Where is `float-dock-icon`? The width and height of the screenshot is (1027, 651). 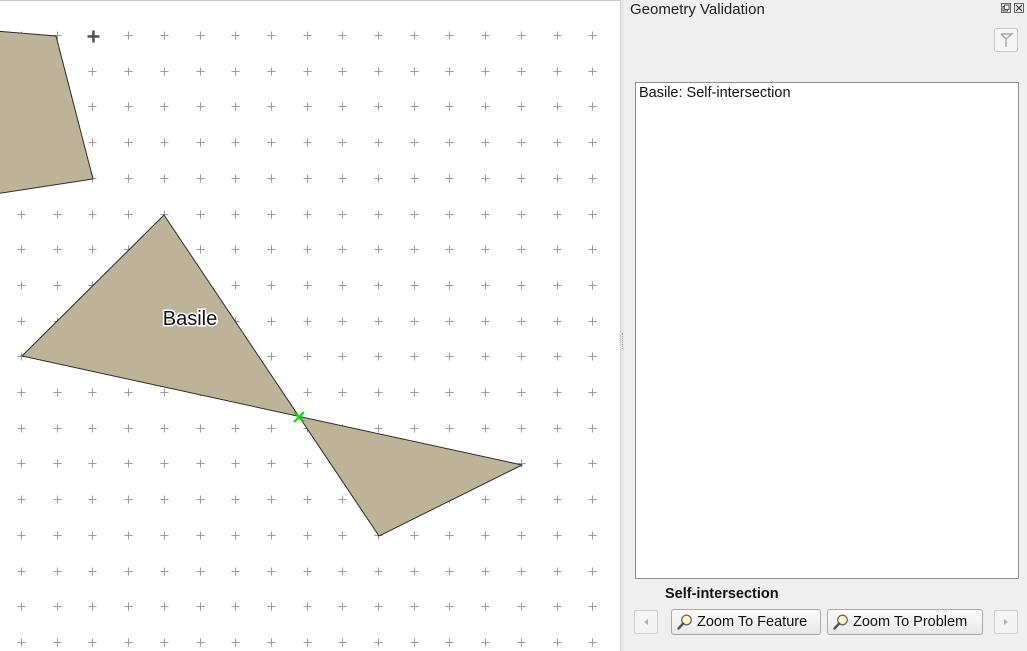
float-dock-icon is located at coordinates (1006, 8).